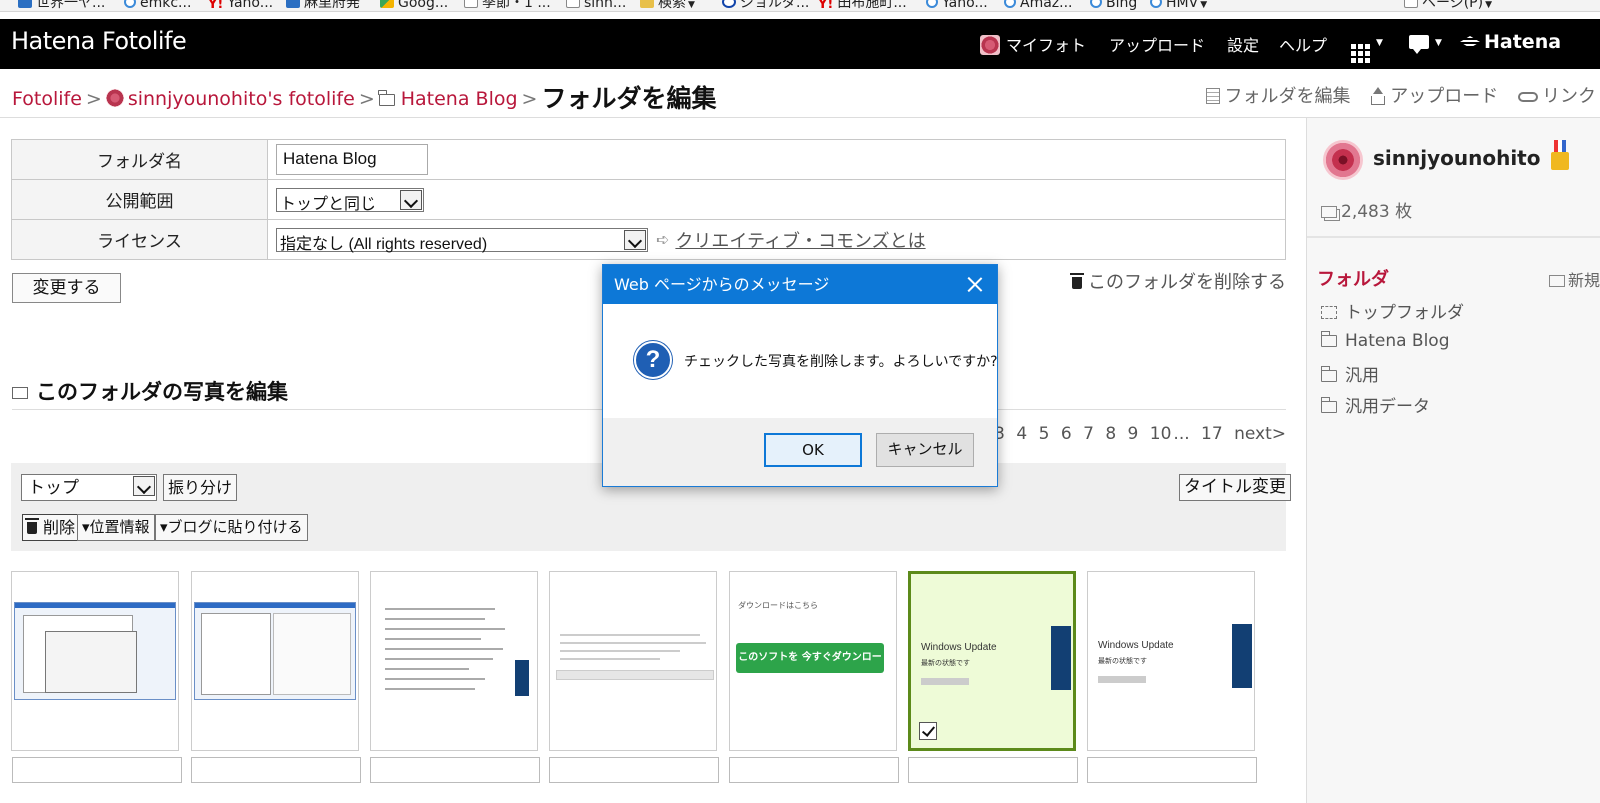  What do you see at coordinates (1243, 44) in the screenshot?
I see `nav-settings: 設定` at bounding box center [1243, 44].